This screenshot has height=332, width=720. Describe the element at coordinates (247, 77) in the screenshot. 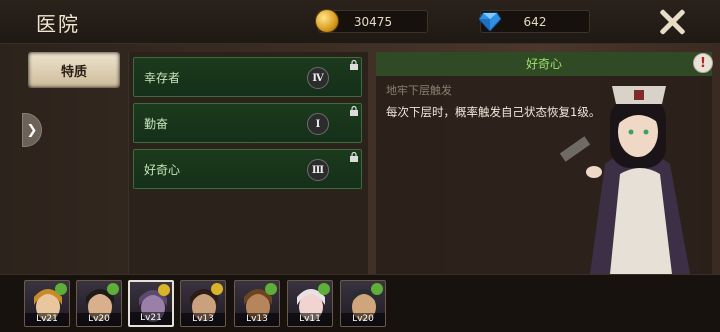

I see `trait-item: 幸存者 Ⅳ` at that location.